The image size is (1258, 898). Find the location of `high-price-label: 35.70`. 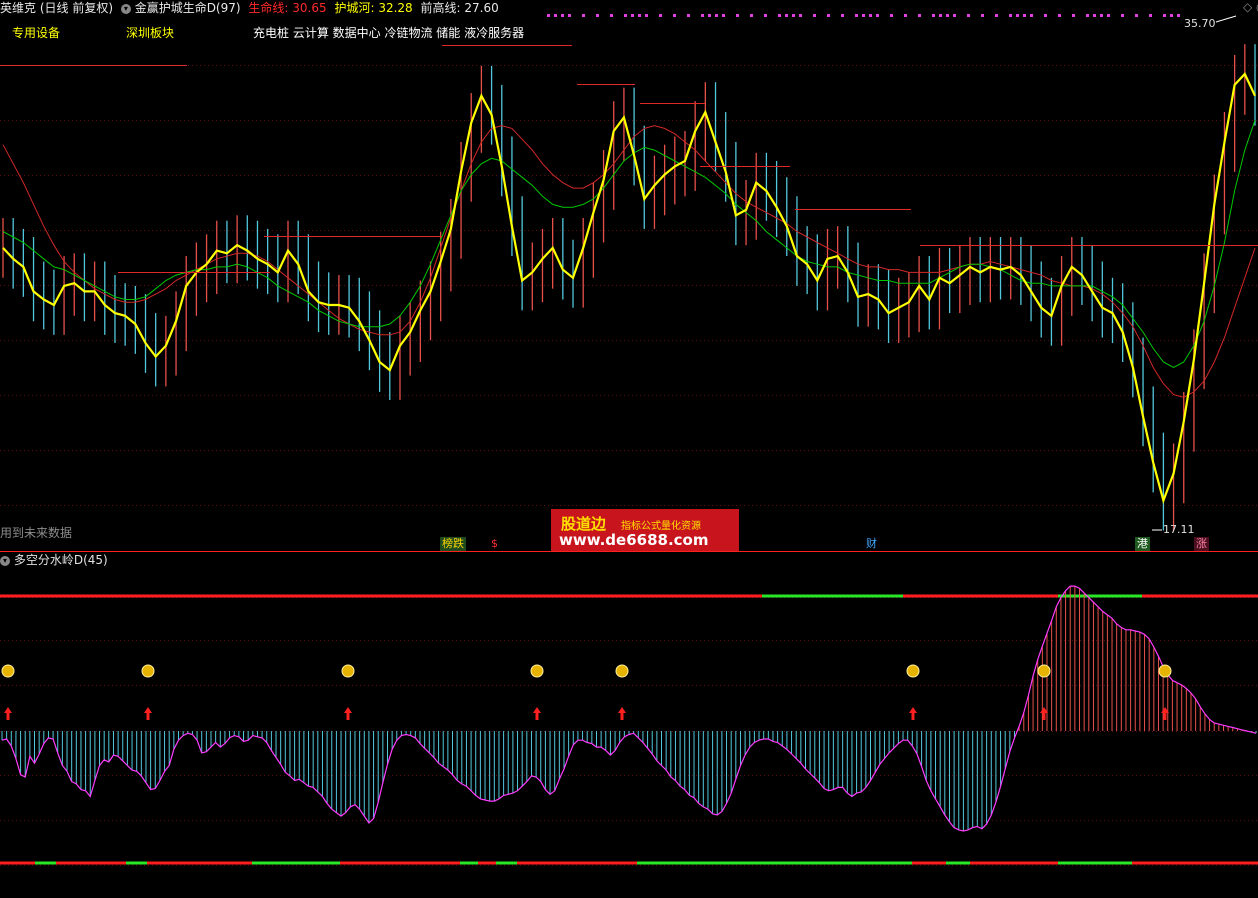

high-price-label: 35.70 is located at coordinates (1200, 23).